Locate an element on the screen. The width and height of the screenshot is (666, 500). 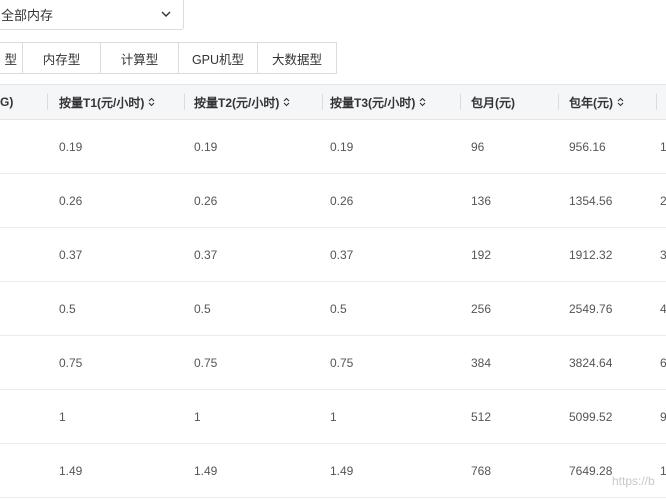
instance-type-tabs: 型 内存型 计算型 GPU机型 大数据型 is located at coordinates (168, 58).